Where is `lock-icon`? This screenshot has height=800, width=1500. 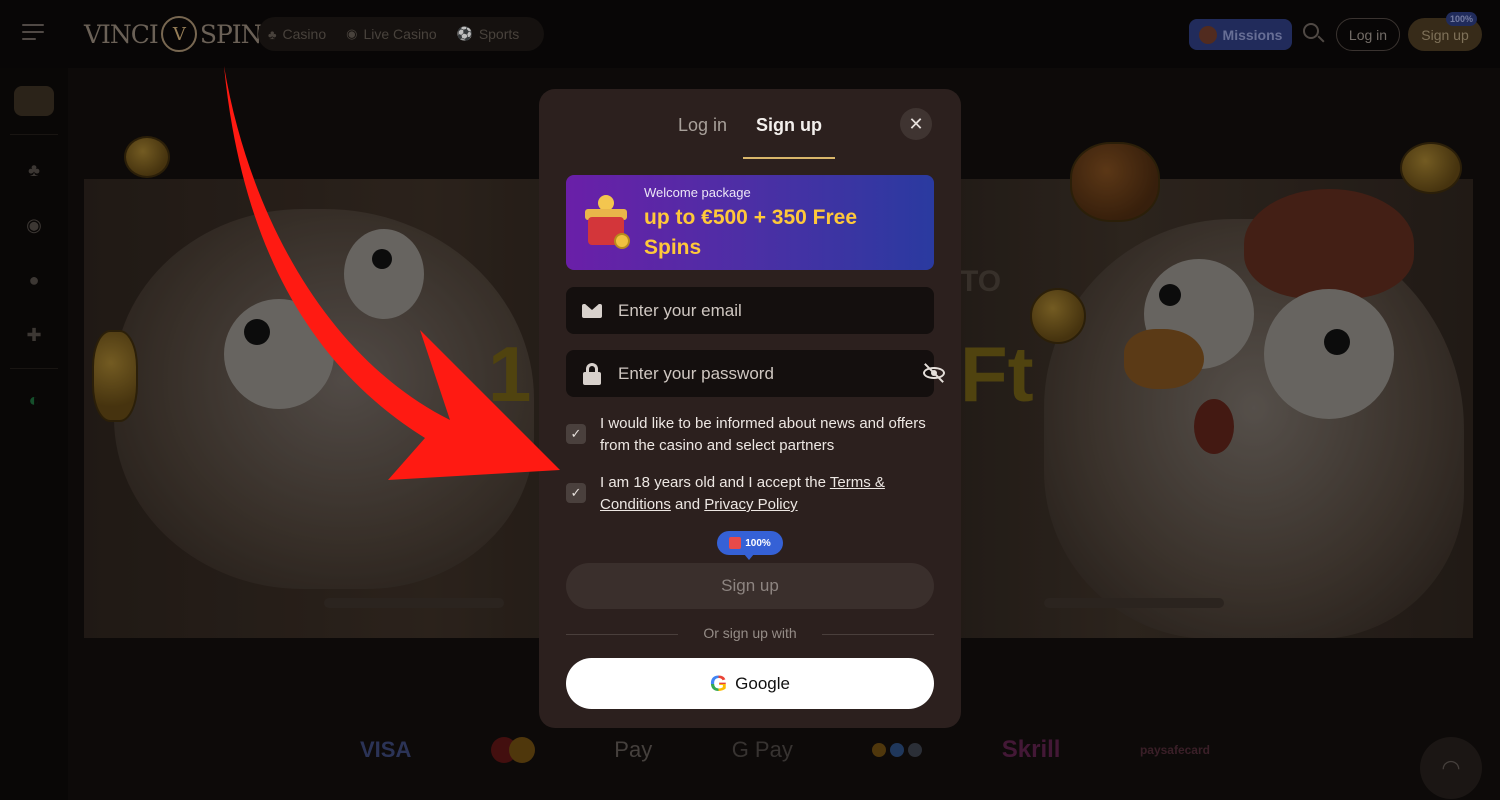 lock-icon is located at coordinates (592, 374).